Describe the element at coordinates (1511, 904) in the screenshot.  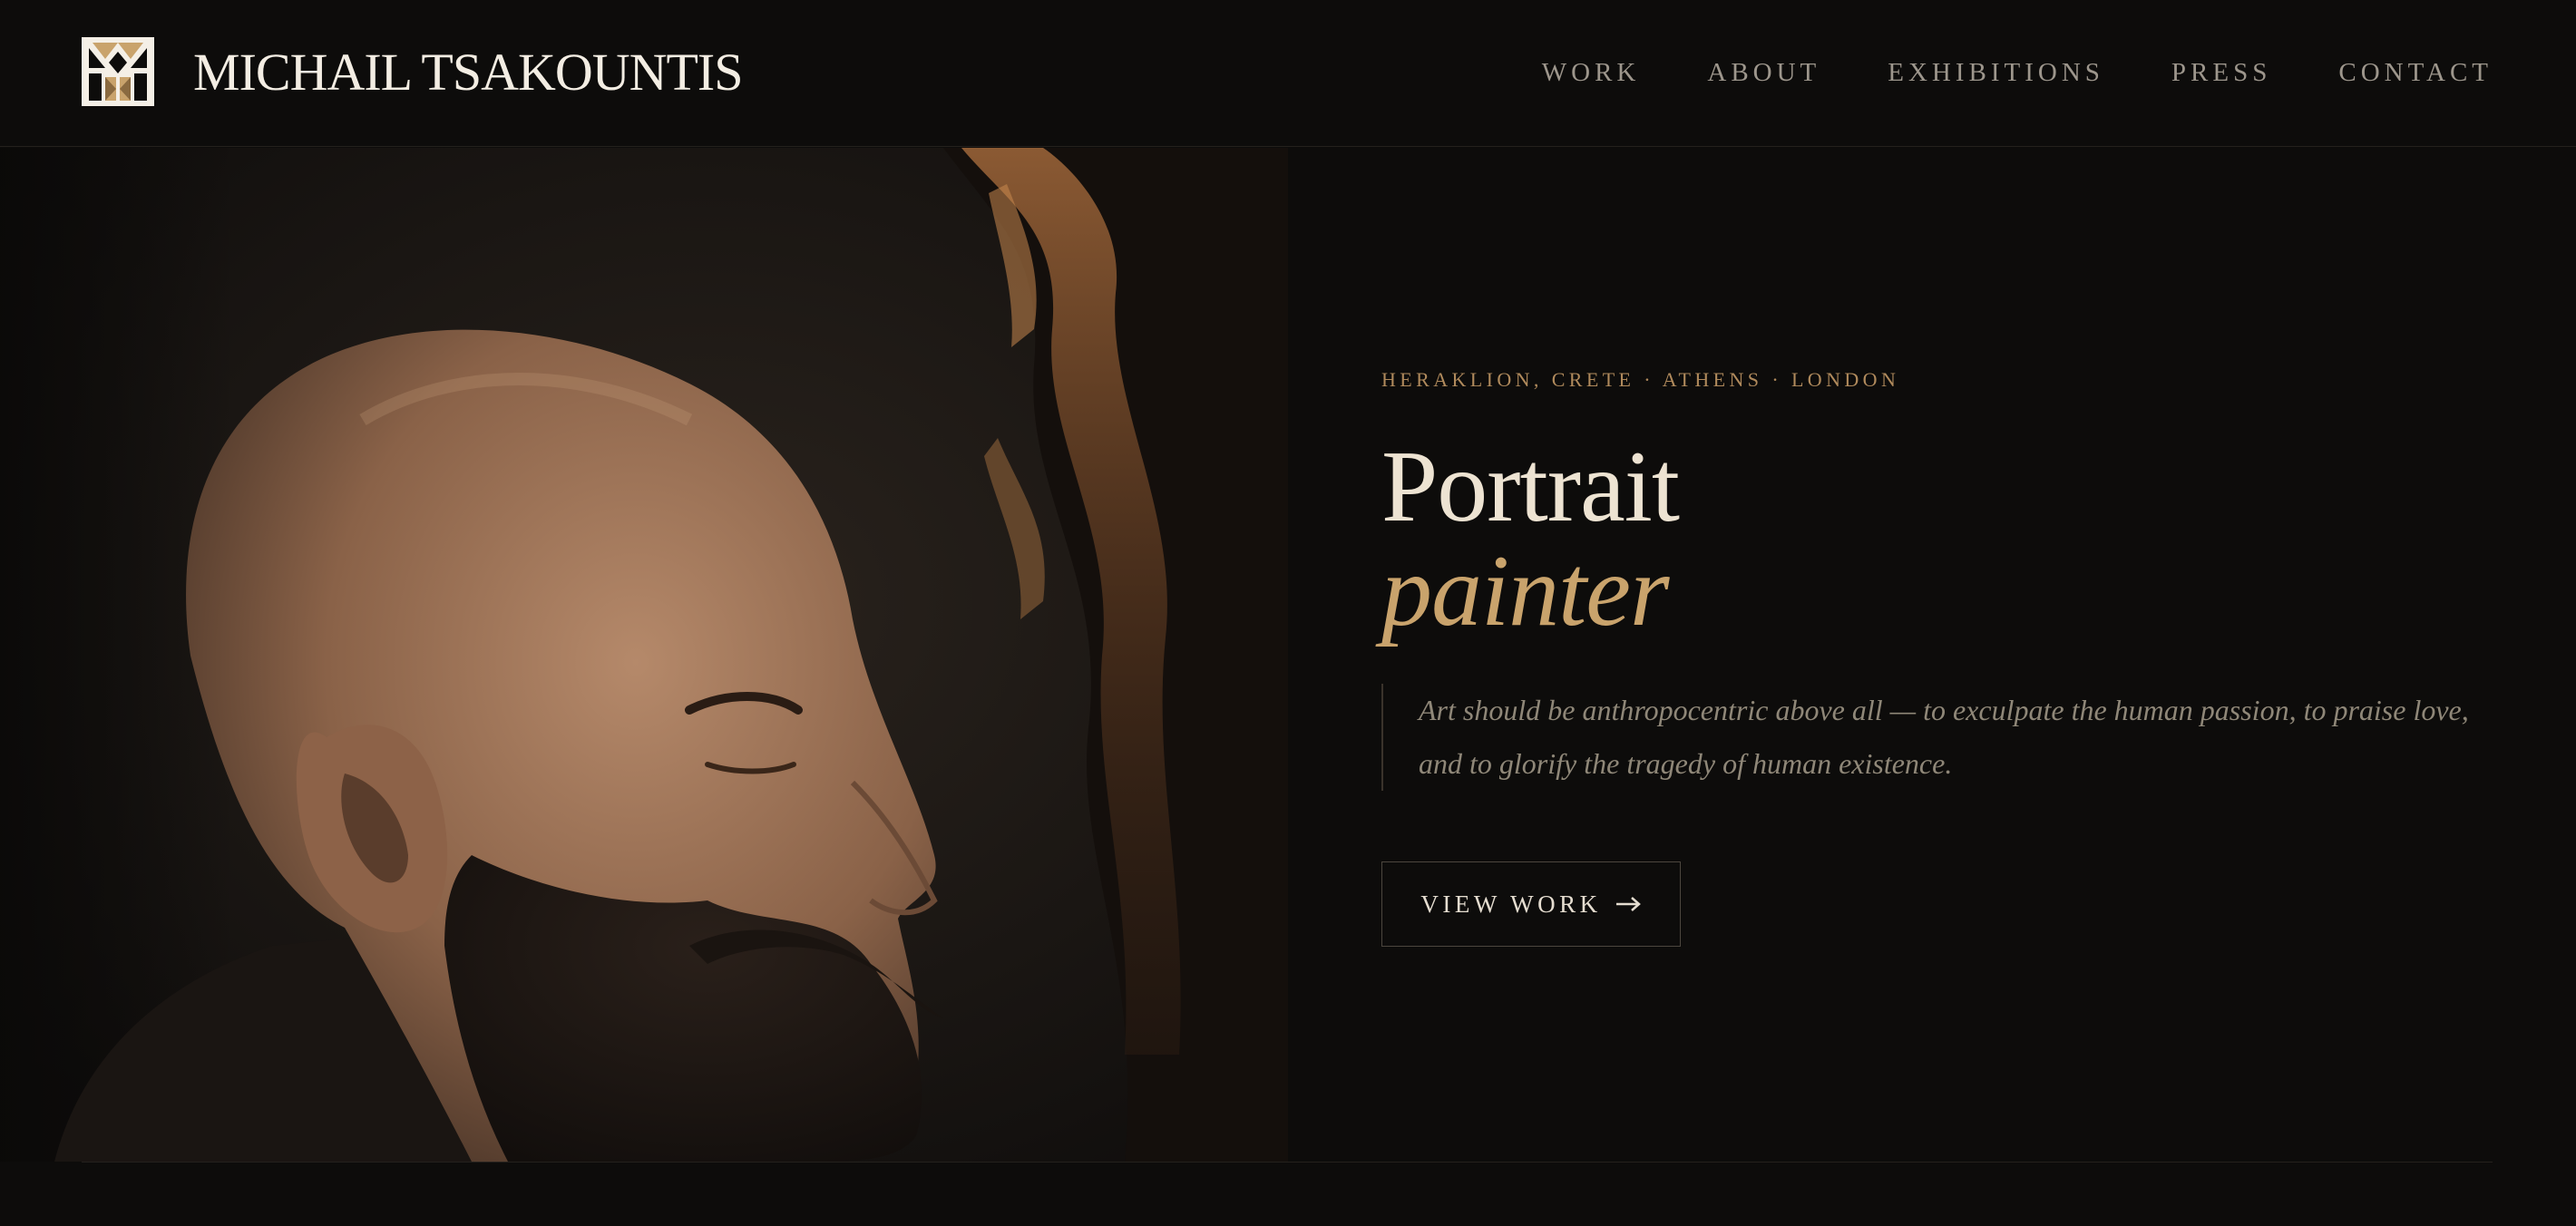
I see `view-work-label: VIEW WORK` at that location.